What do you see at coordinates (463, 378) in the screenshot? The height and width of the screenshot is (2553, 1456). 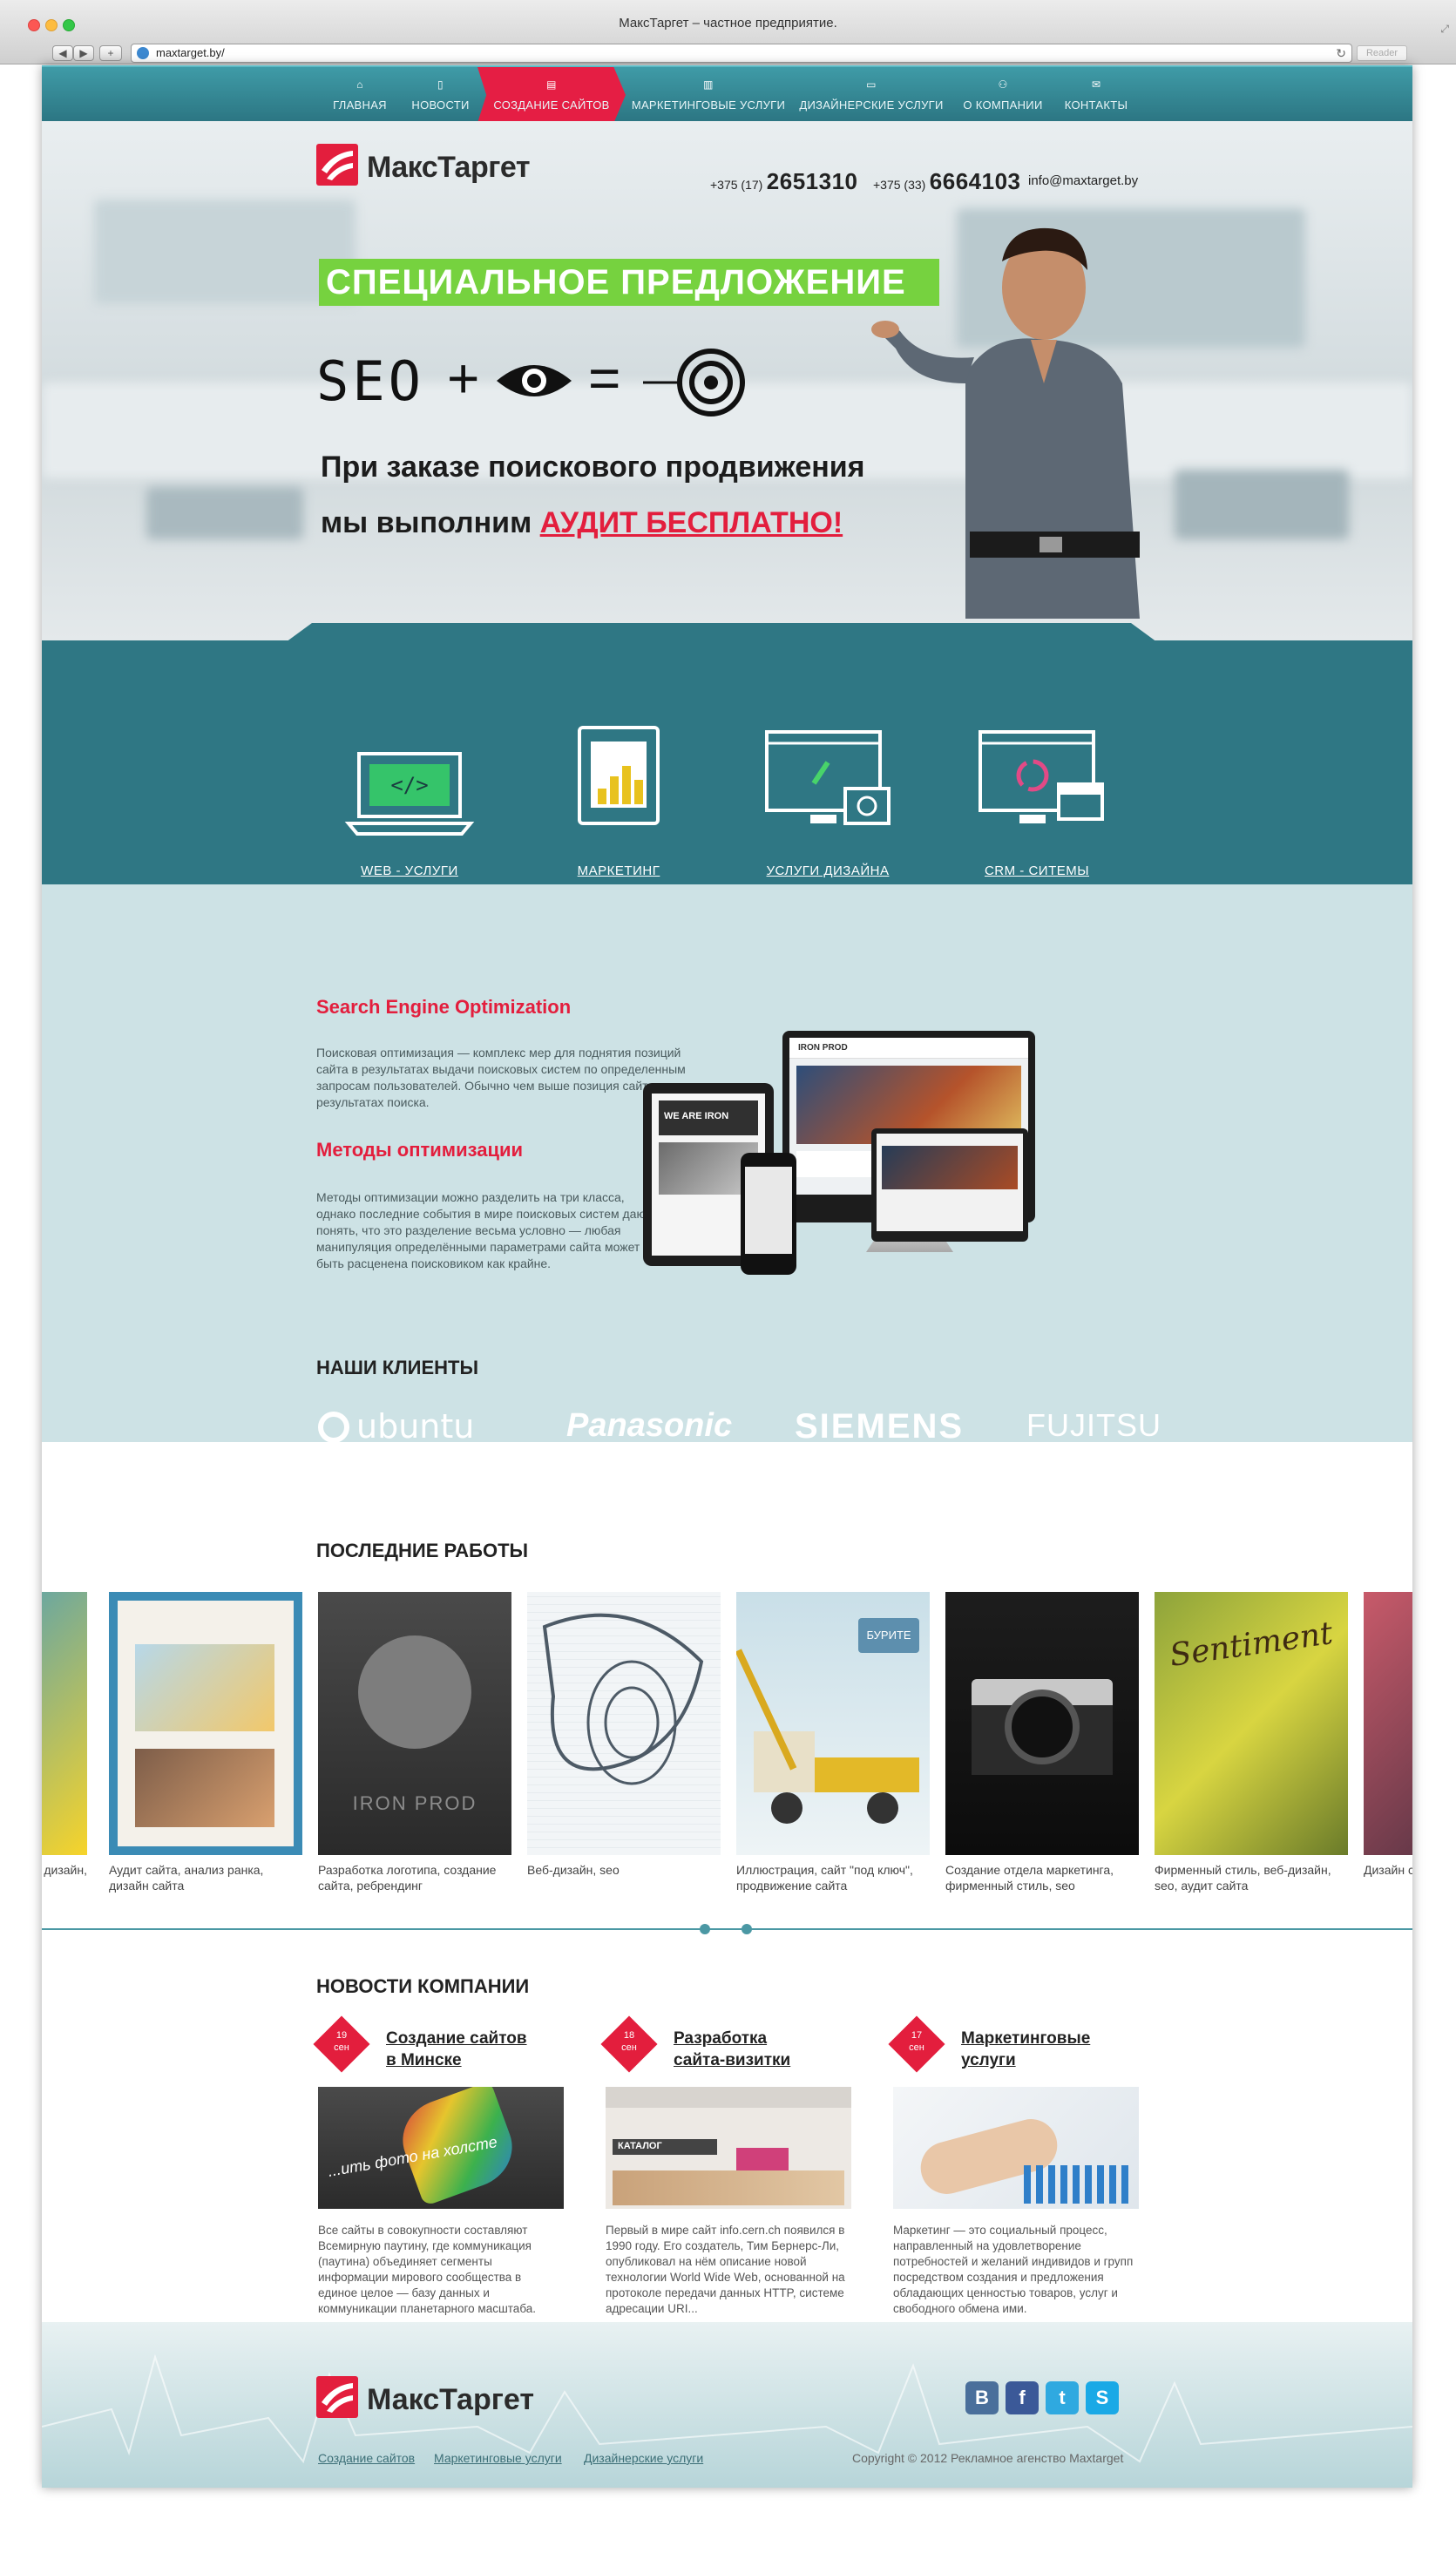 I see `plus-icon: +` at bounding box center [463, 378].